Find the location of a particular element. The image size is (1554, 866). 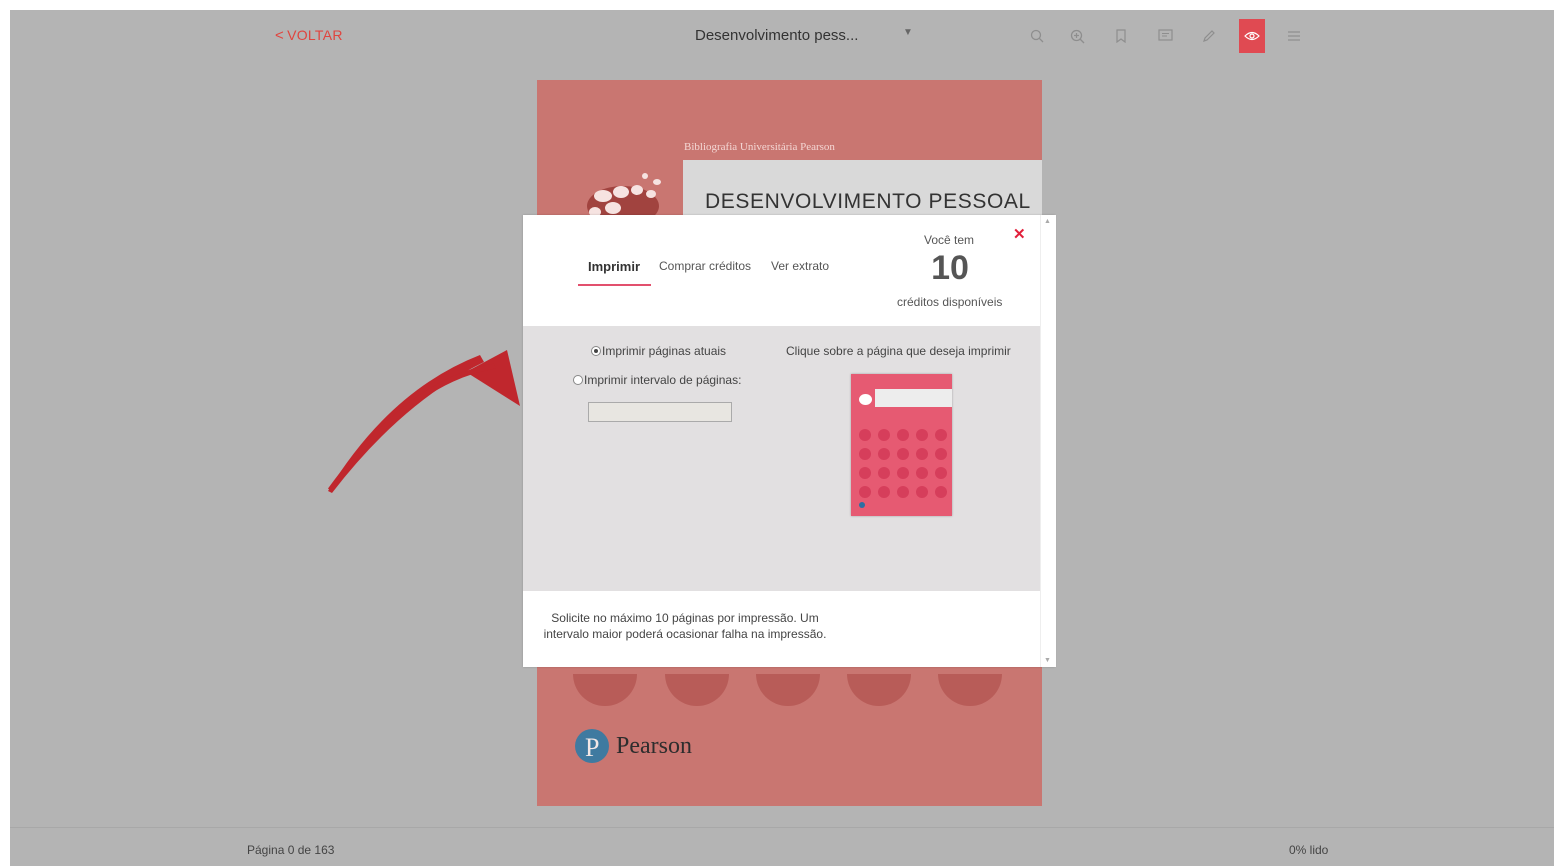

page-range-input is located at coordinates (660, 412).